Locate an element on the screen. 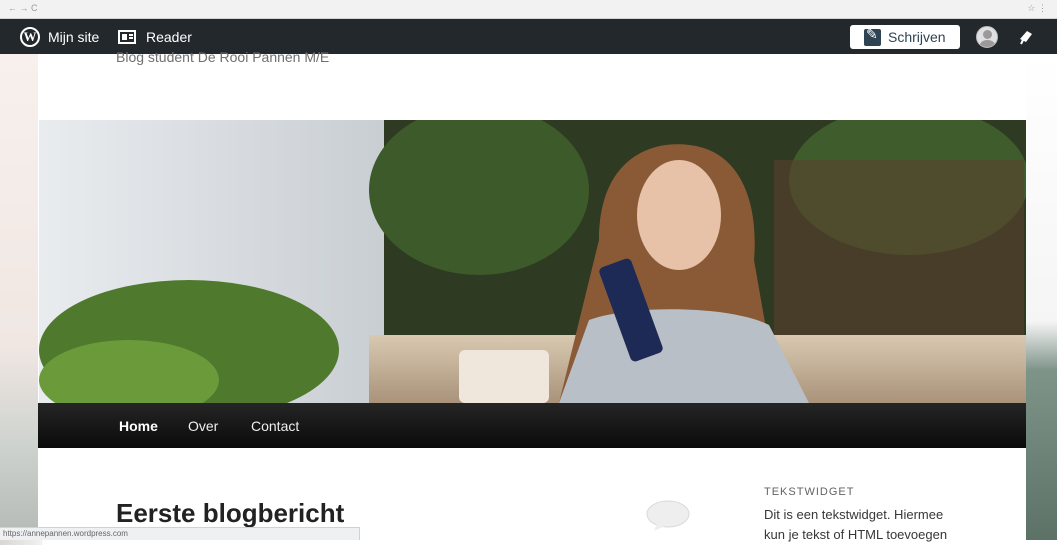 The height and width of the screenshot is (545, 1057). comment-icon is located at coordinates (668, 516).